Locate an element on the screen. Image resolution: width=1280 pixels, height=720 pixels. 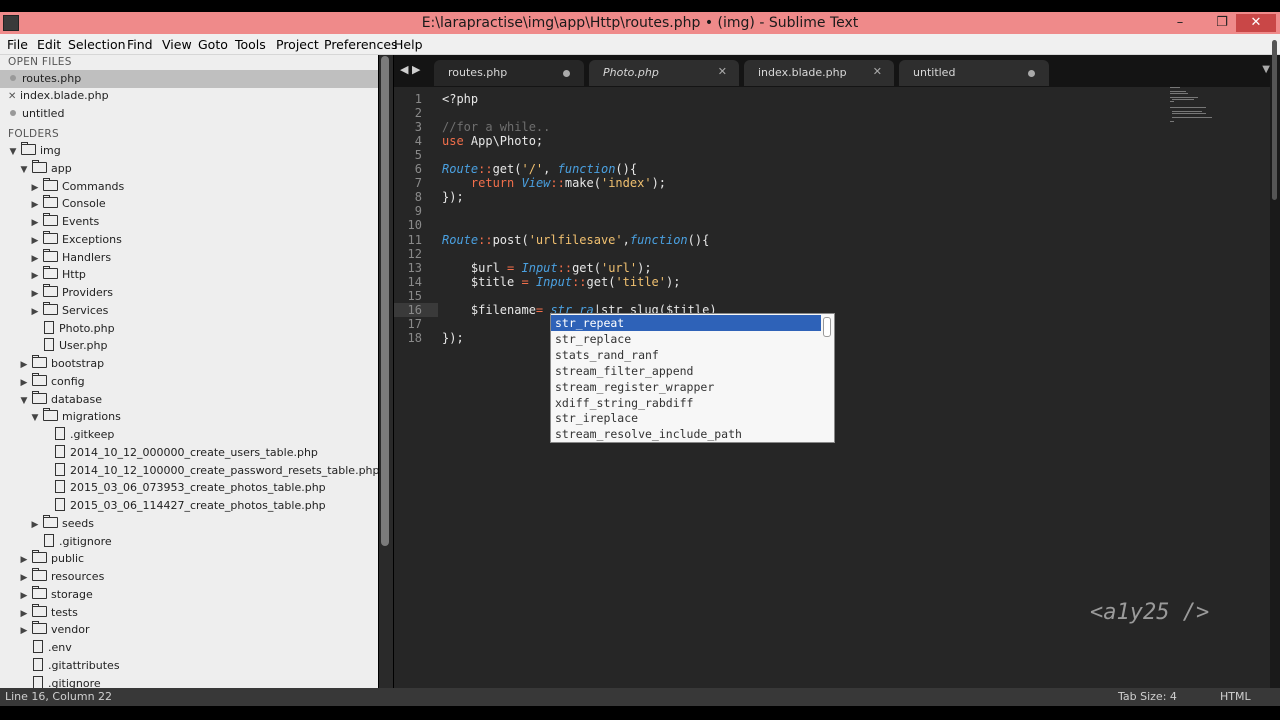
folder-item: ▼ img is located at coordinates (34, 151).